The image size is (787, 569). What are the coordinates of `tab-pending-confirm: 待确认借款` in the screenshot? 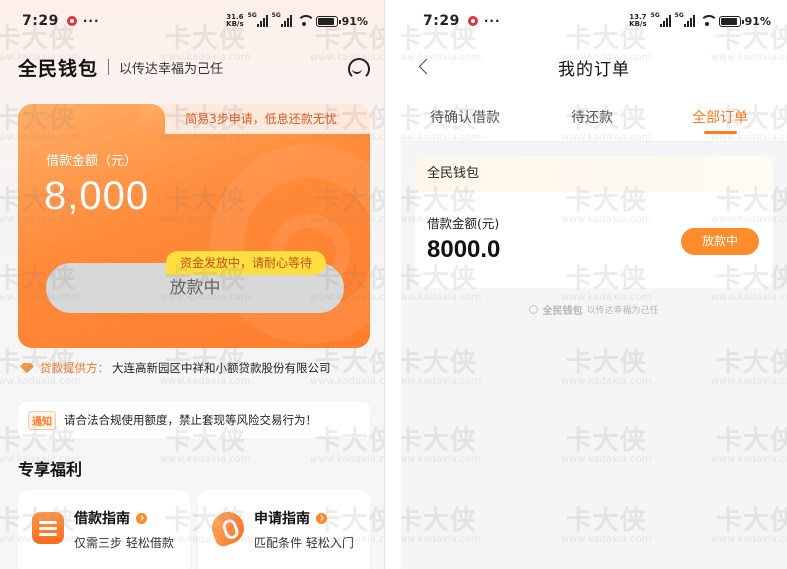 It's located at (465, 117).